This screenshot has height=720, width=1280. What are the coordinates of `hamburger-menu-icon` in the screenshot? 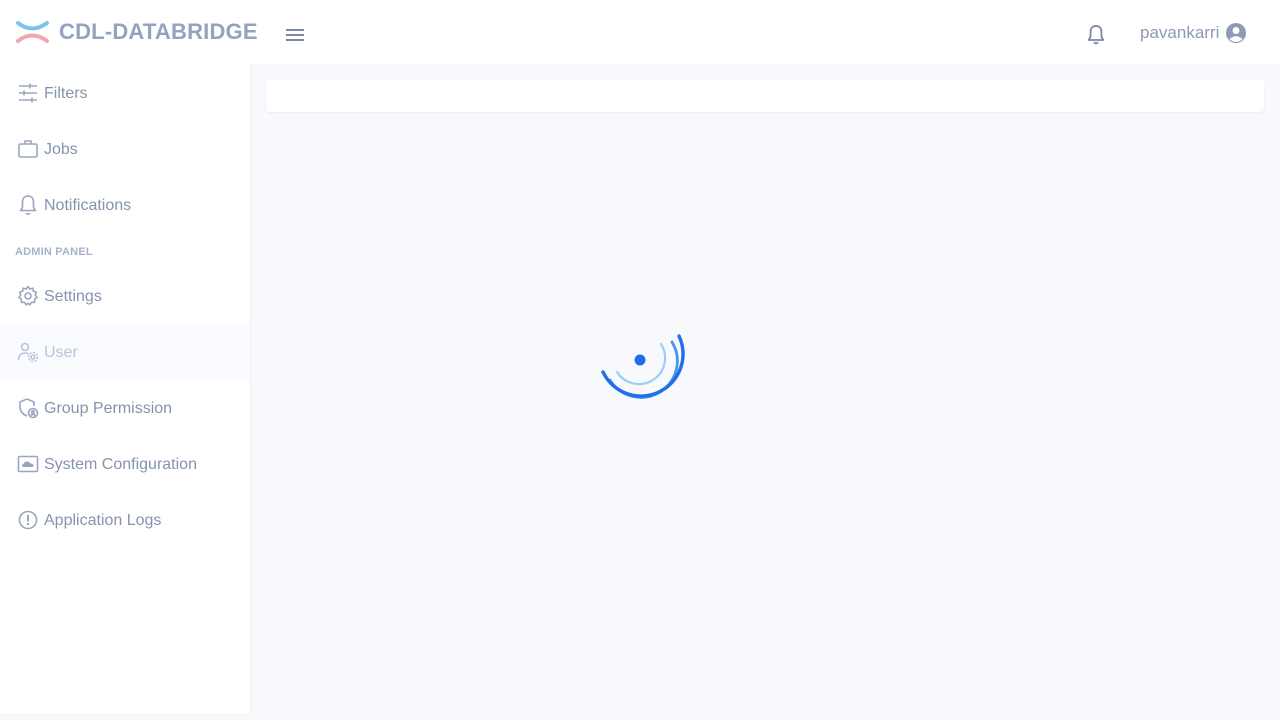 It's located at (295, 35).